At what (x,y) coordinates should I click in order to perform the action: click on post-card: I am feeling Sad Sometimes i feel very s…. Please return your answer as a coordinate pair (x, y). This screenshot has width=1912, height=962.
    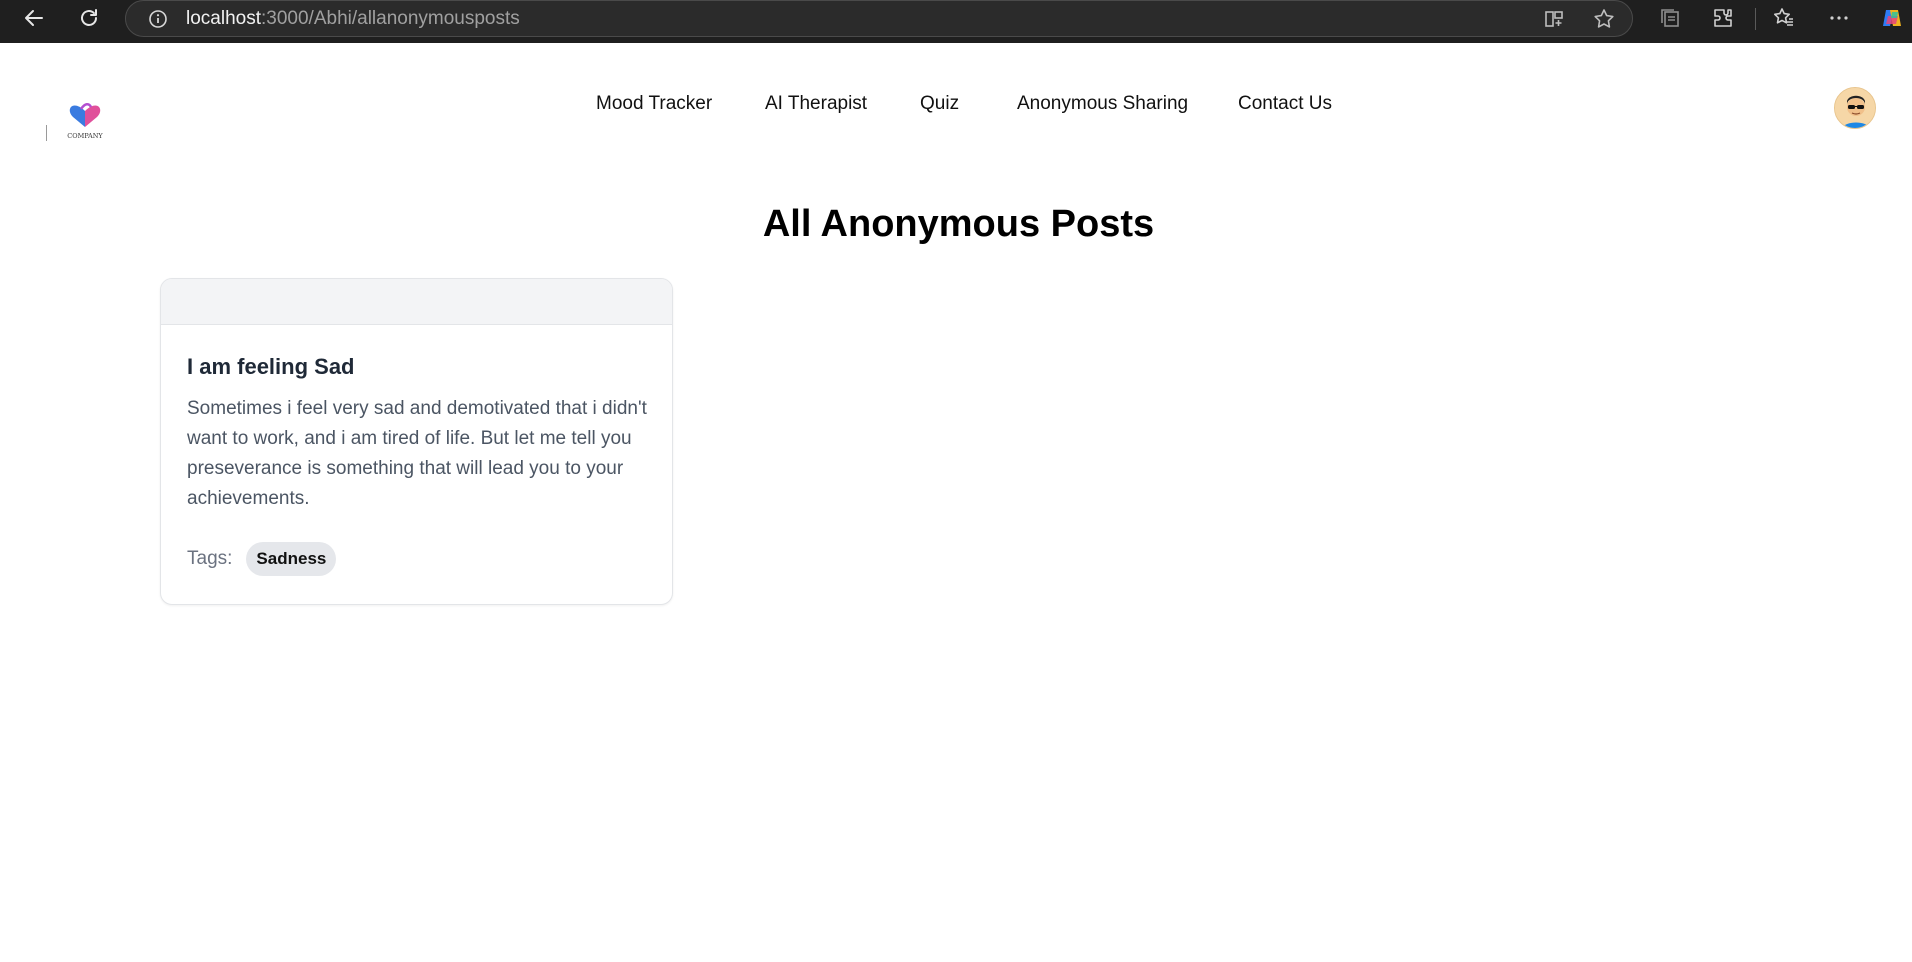
    Looking at the image, I should click on (416, 441).